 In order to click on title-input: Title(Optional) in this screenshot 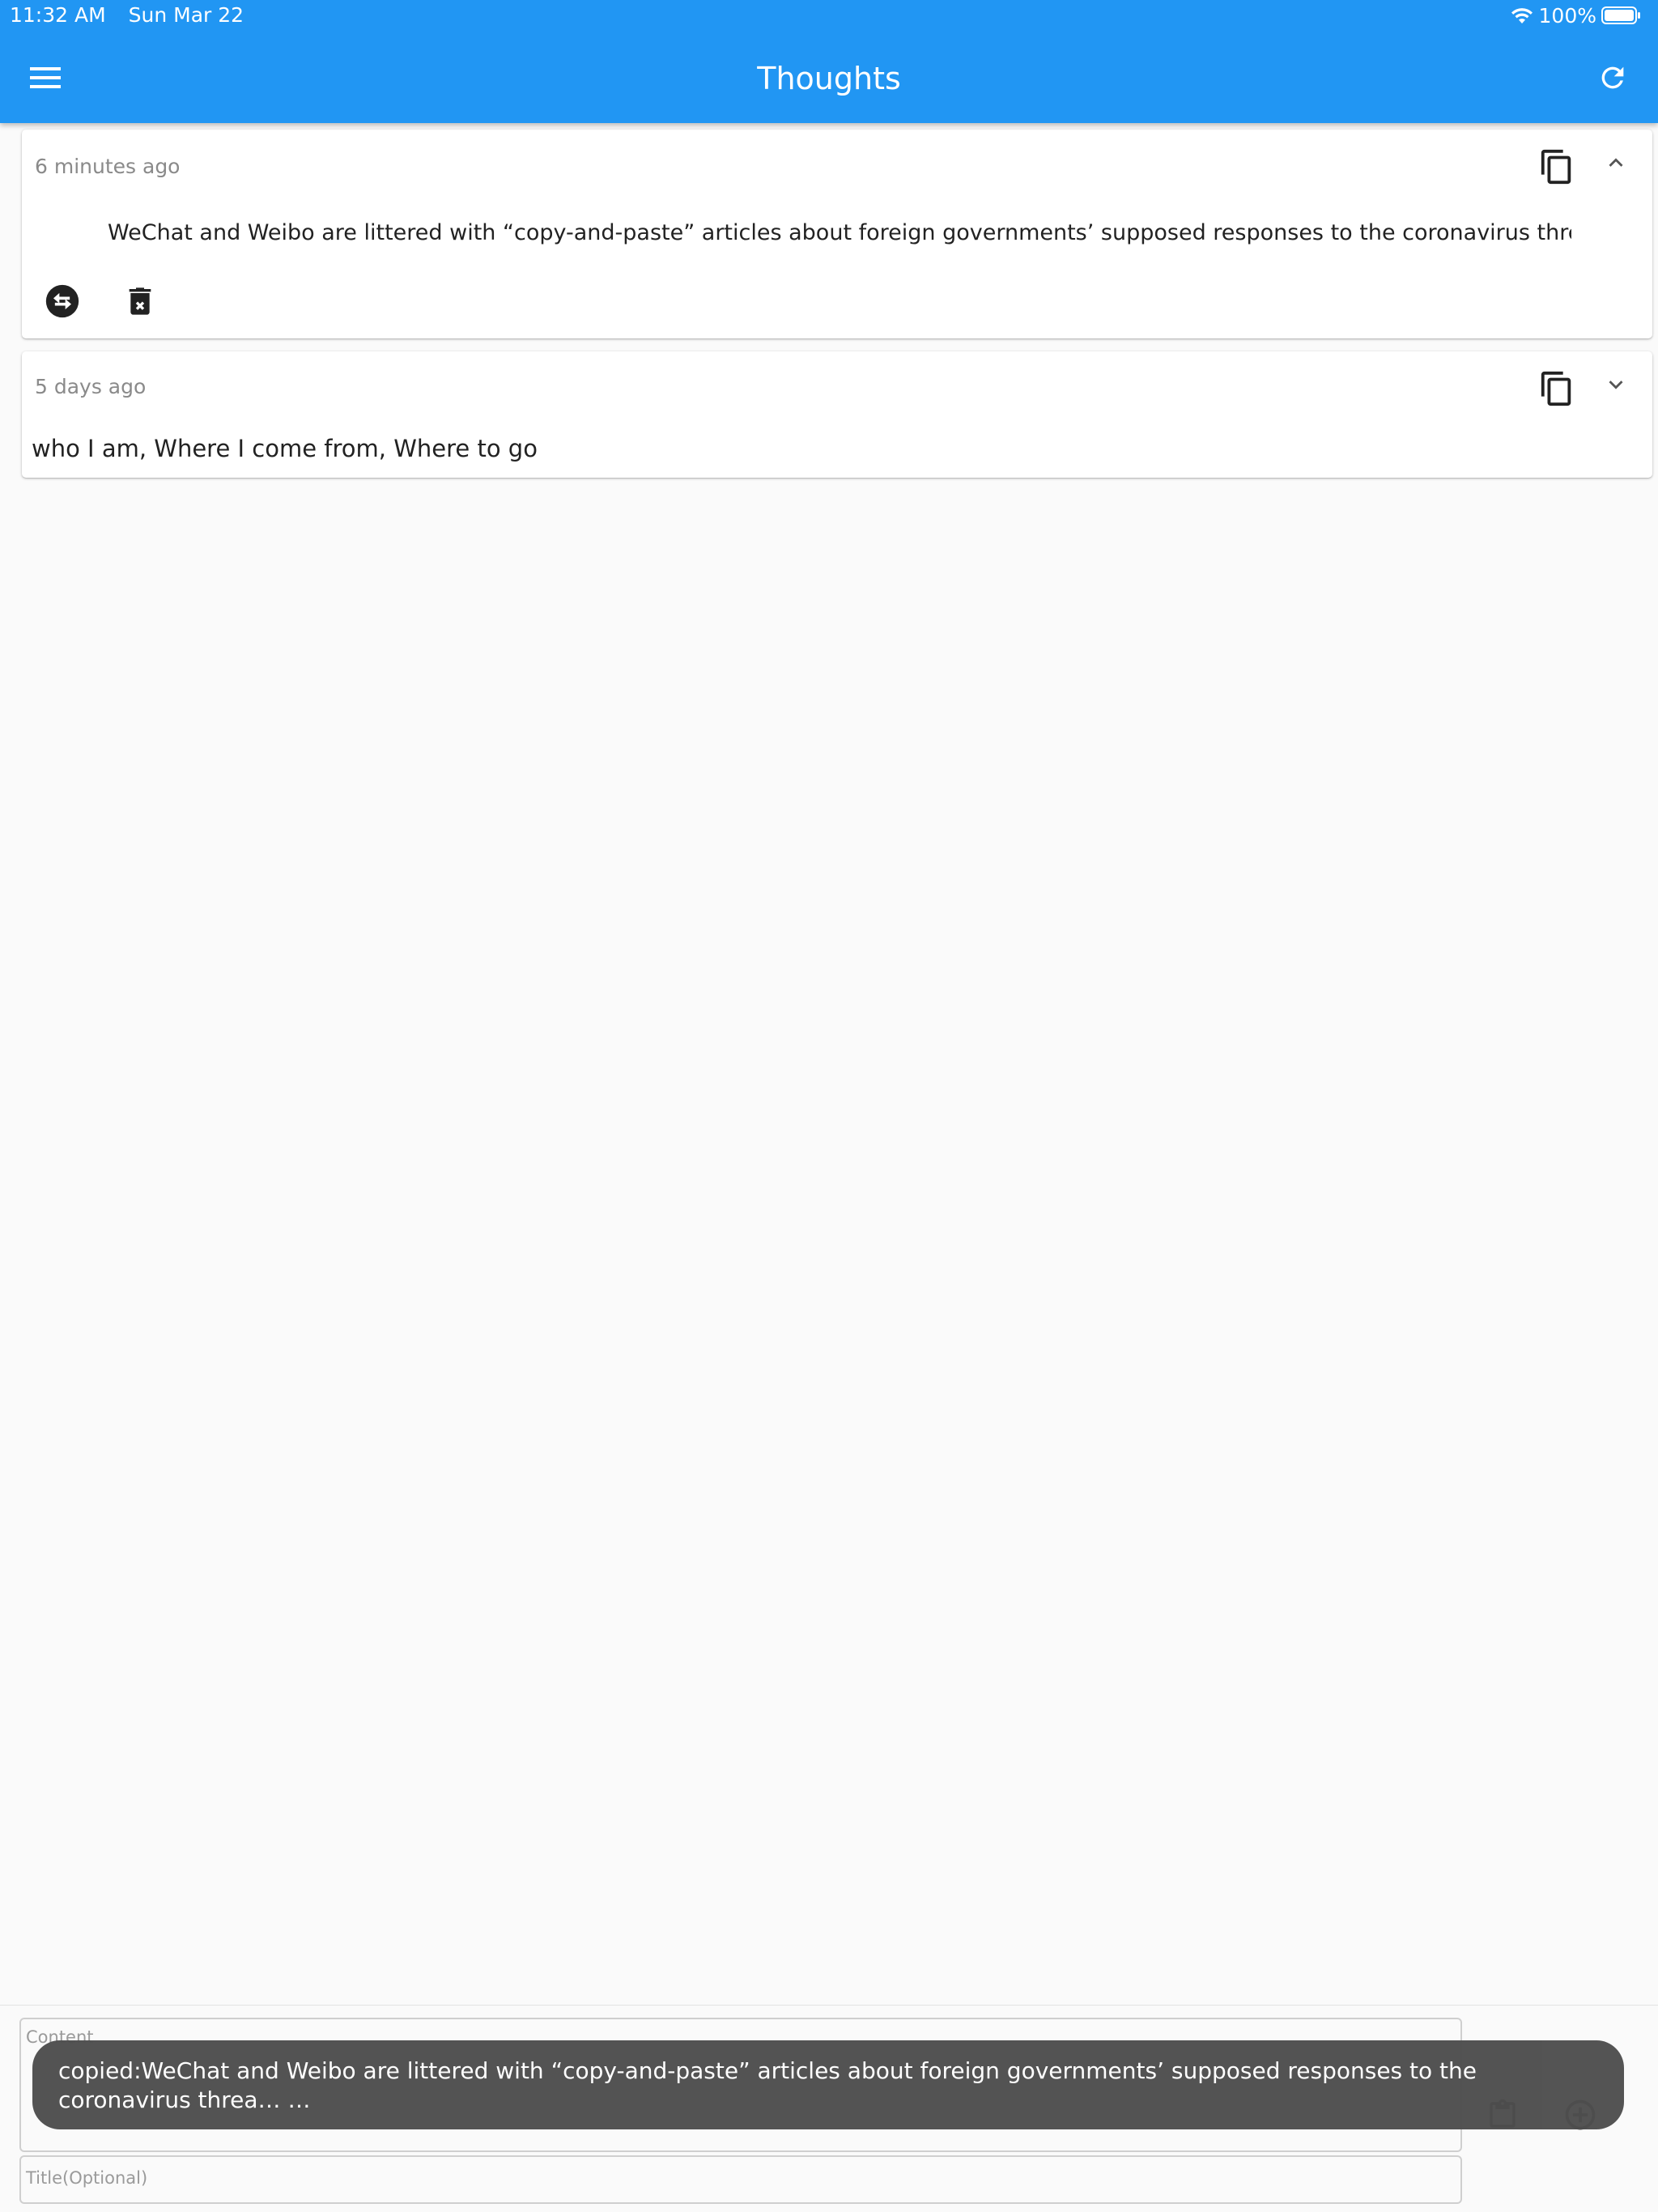, I will do `click(740, 2180)`.